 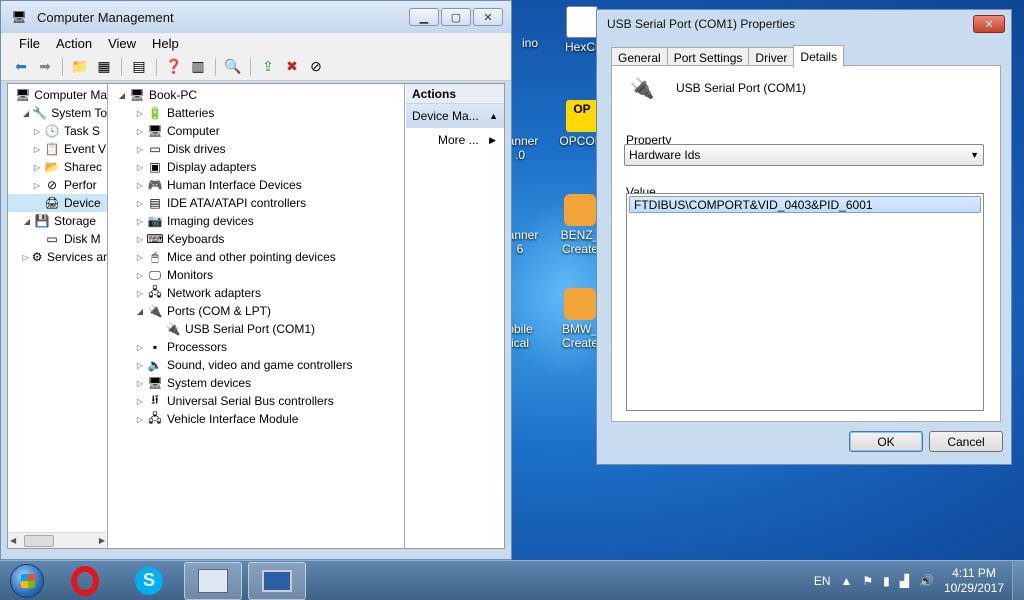 What do you see at coordinates (966, 441) in the screenshot?
I see `cancel-button: Cancel` at bounding box center [966, 441].